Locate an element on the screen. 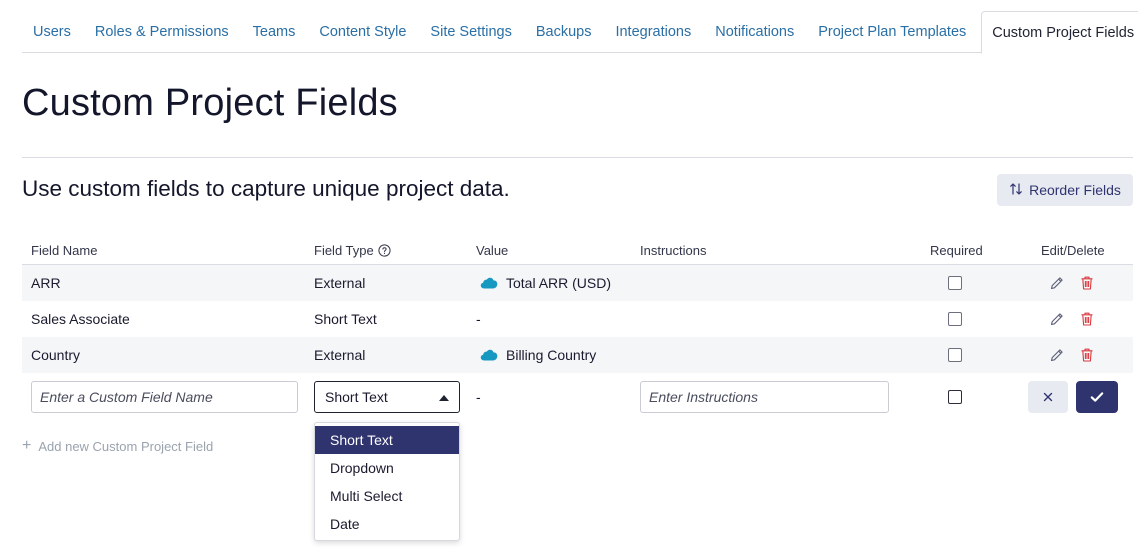 The height and width of the screenshot is (558, 1138). reorder-fields-button: Reorder Fields is located at coordinates (1065, 190).